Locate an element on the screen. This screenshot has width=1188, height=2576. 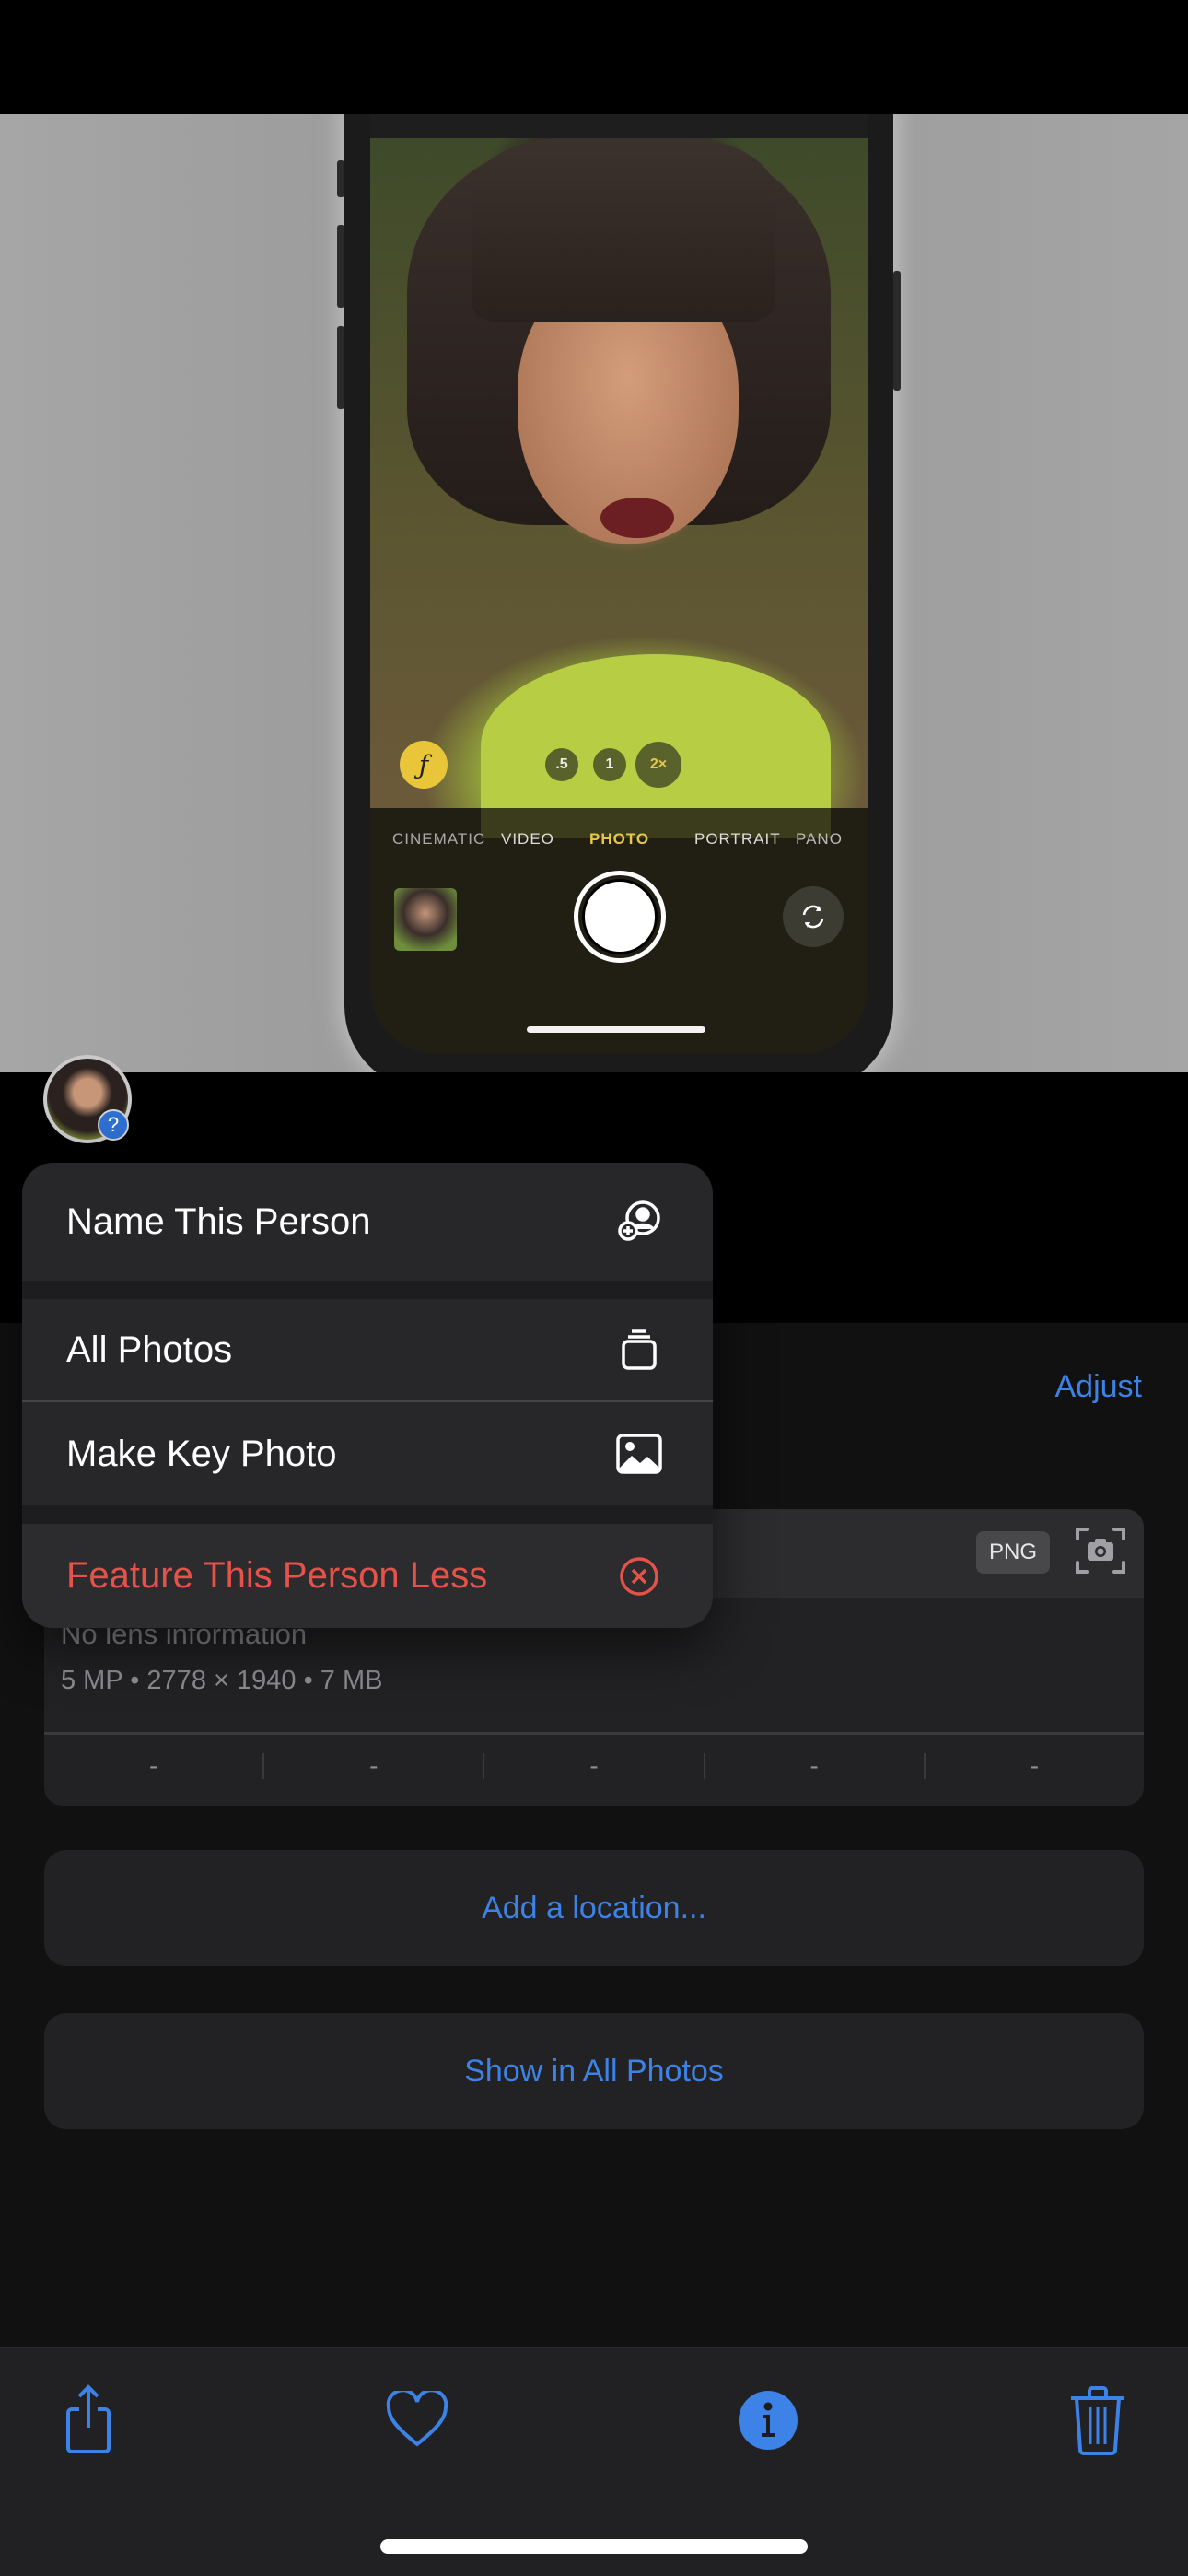
share-button is located at coordinates (88, 2422).